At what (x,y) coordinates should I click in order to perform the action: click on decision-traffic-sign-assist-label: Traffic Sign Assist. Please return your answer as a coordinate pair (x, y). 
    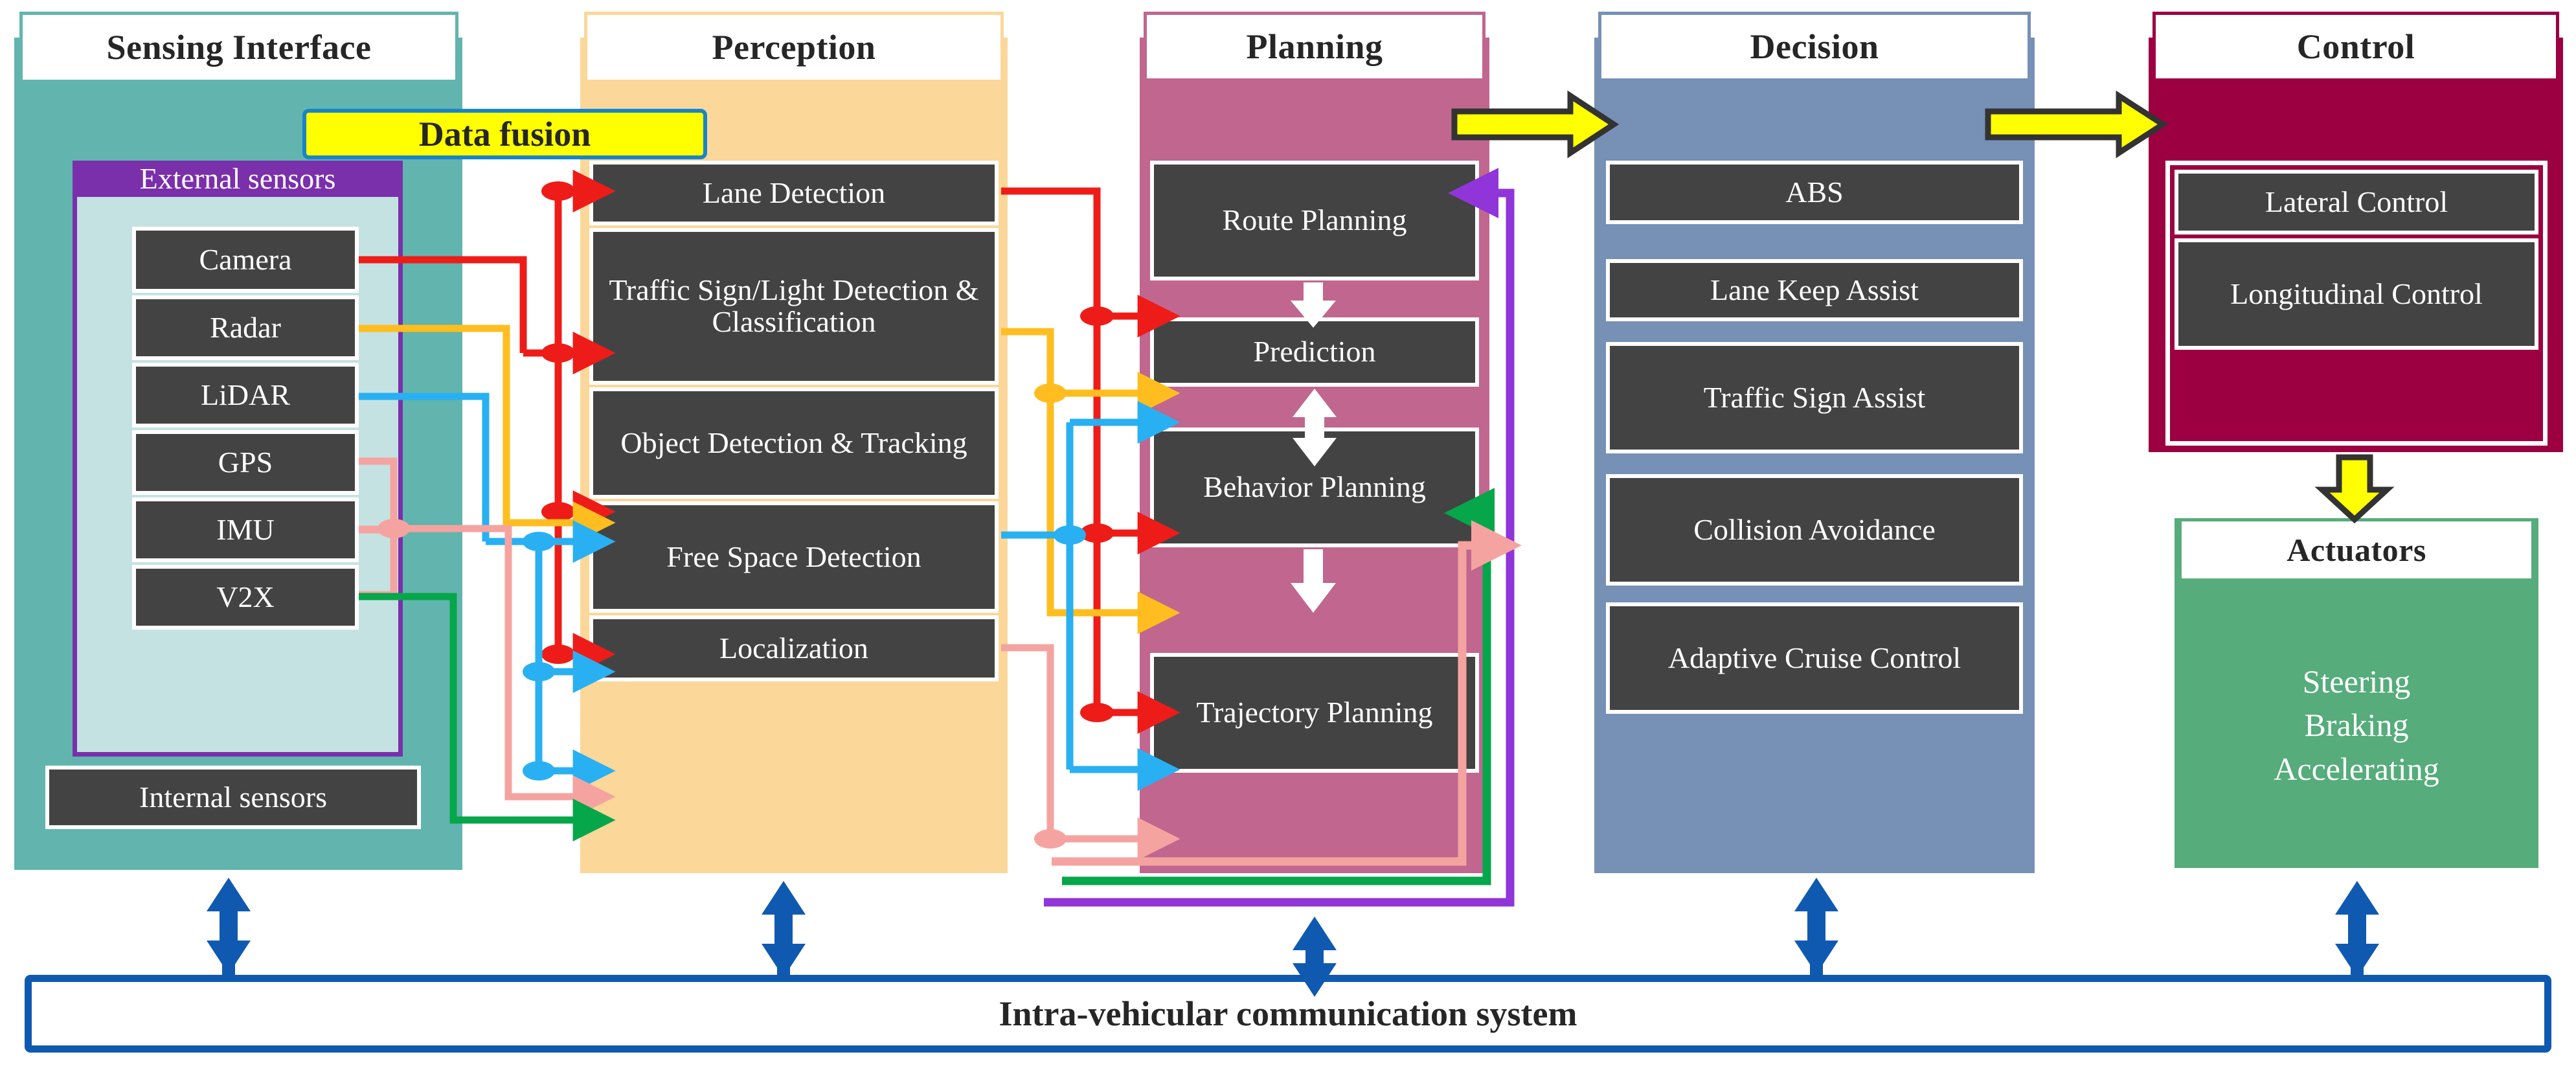
    Looking at the image, I should click on (1815, 397).